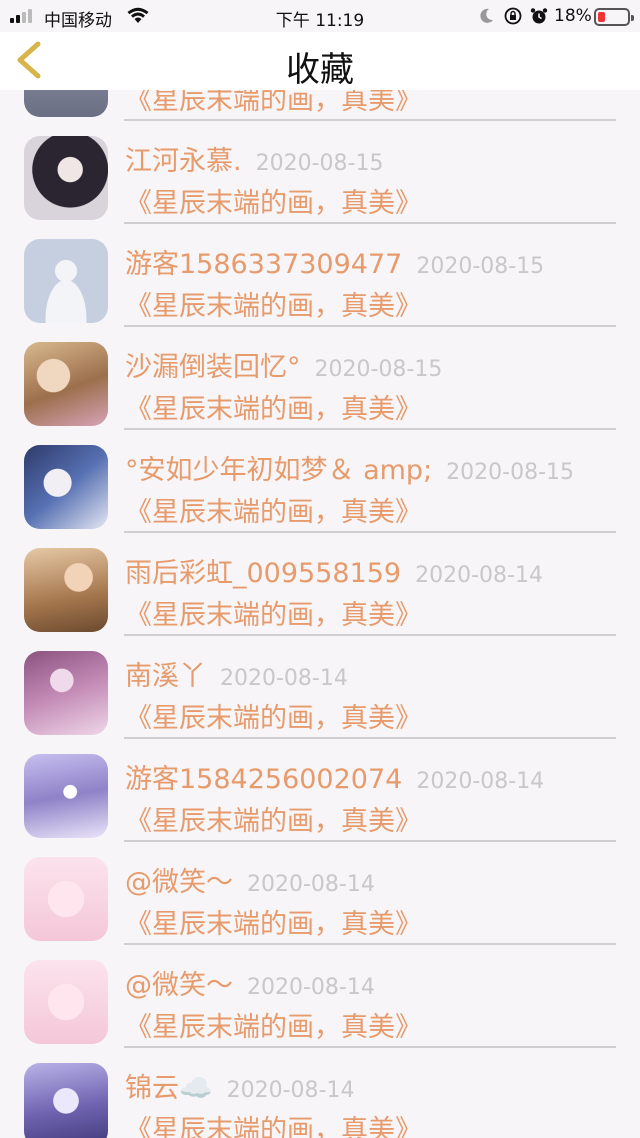 The height and width of the screenshot is (1138, 640). What do you see at coordinates (278, 470) in the screenshot?
I see `user-name: °安如少年初如梦＆ amp;` at bounding box center [278, 470].